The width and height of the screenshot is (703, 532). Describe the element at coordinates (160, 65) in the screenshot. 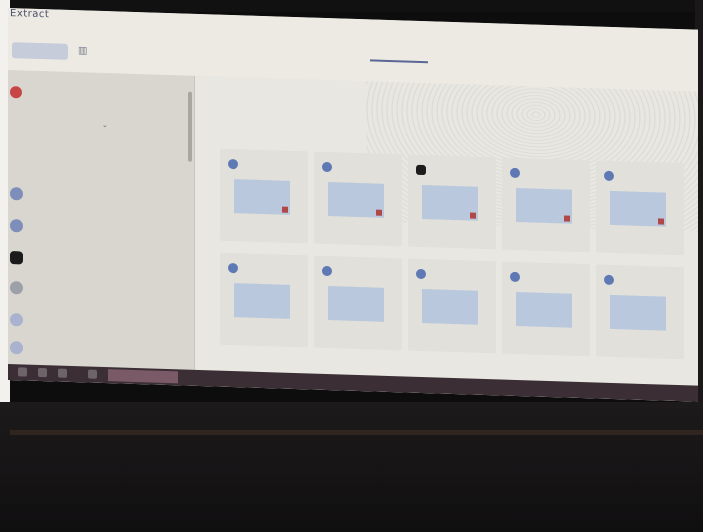

I see `view-dropdown` at that location.